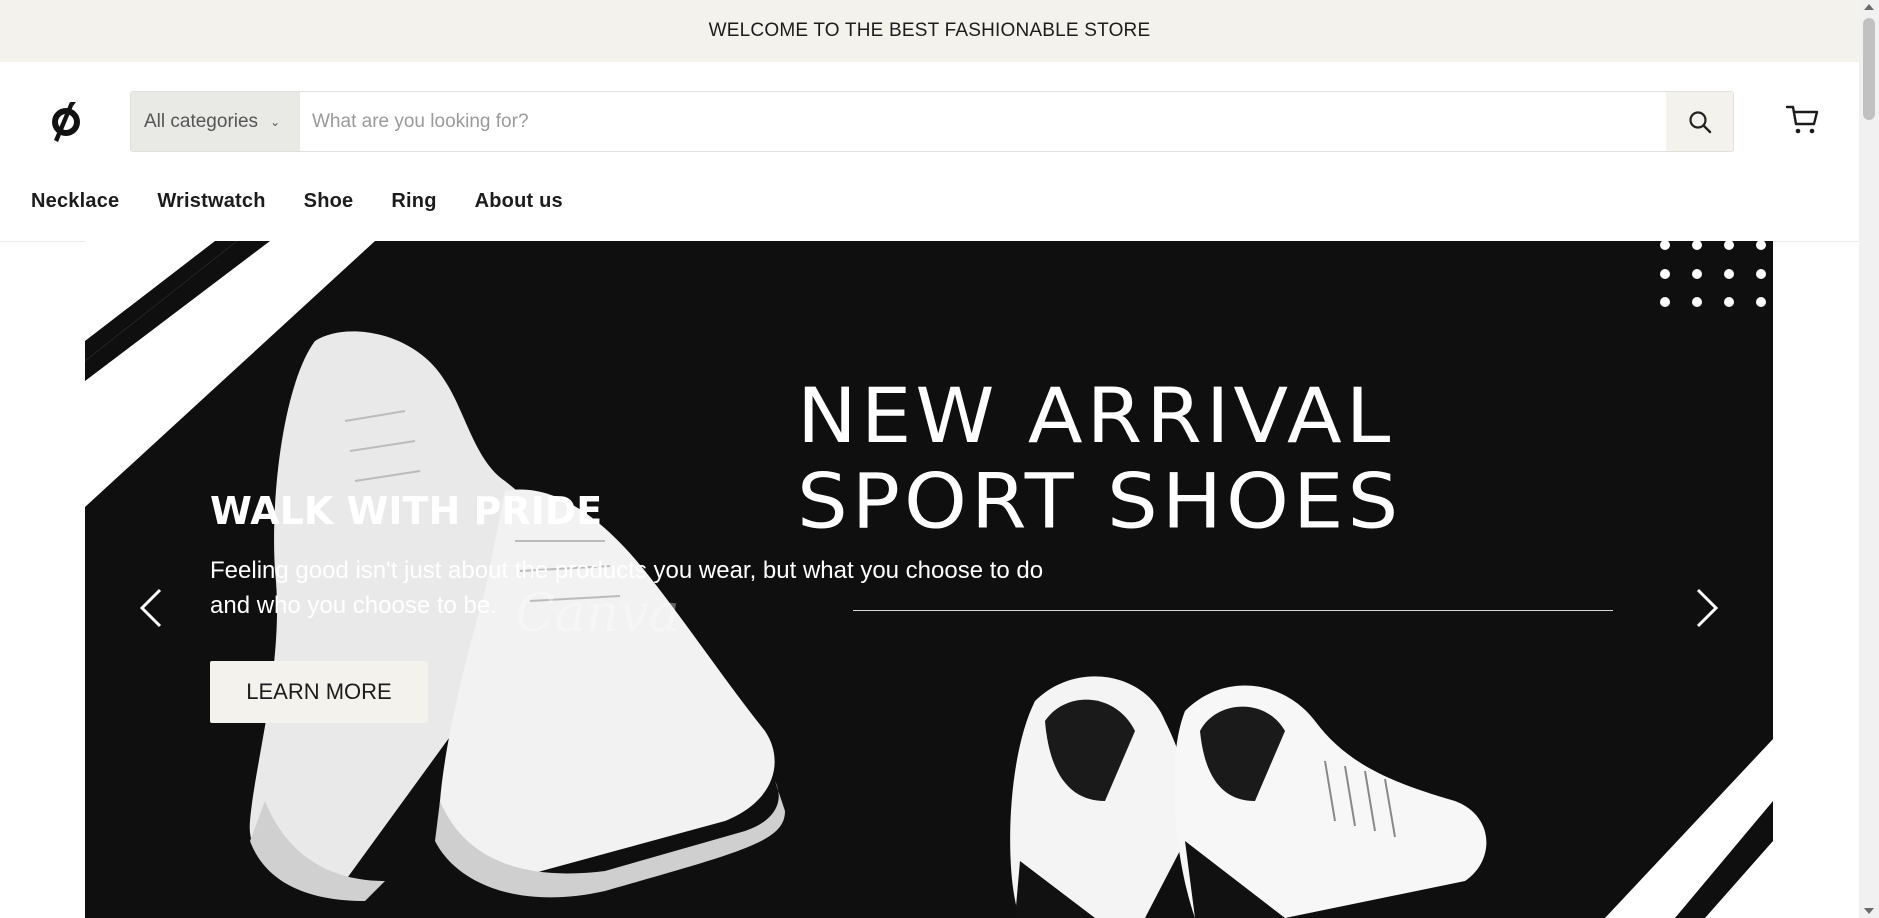  I want to click on nav-item-shoe: Shoe, so click(329, 201).